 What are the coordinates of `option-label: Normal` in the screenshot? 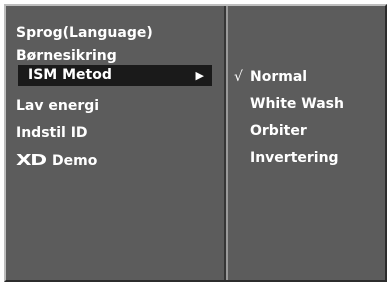 It's located at (279, 77).